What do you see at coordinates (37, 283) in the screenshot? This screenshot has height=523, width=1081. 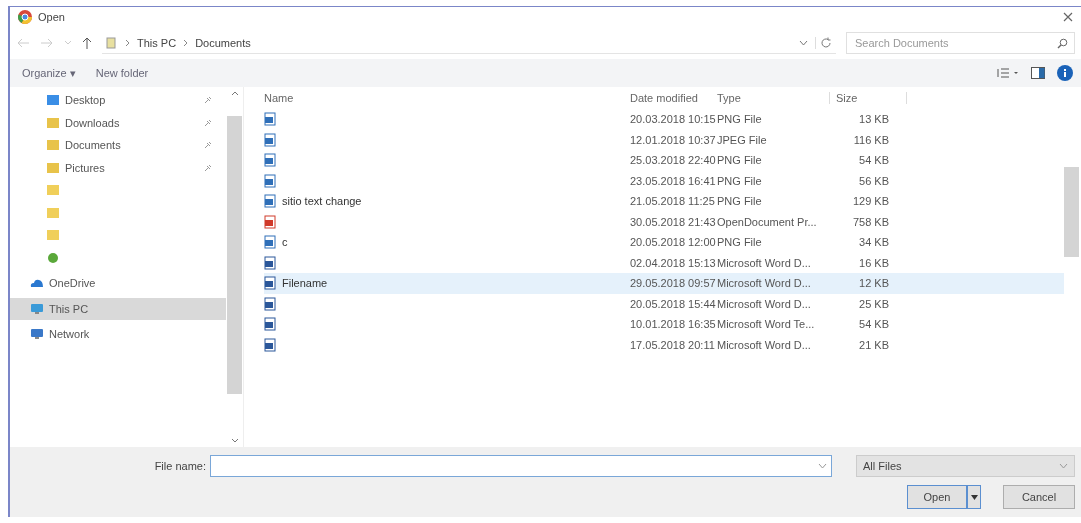 I see `cloud-icon` at bounding box center [37, 283].